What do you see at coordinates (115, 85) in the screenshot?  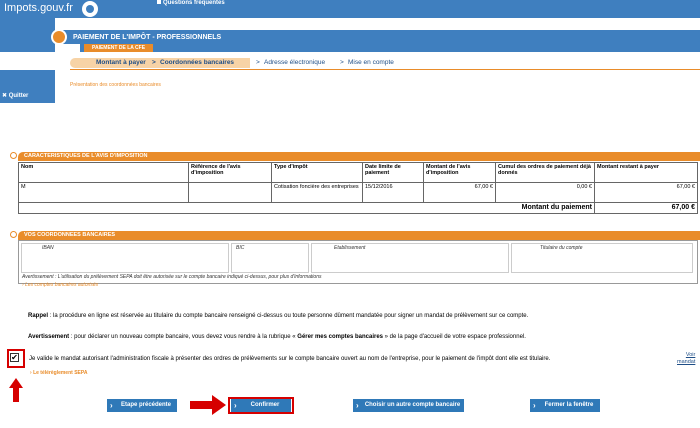 I see `section-subtitle: Présentation des coordonnées bancaires` at bounding box center [115, 85].